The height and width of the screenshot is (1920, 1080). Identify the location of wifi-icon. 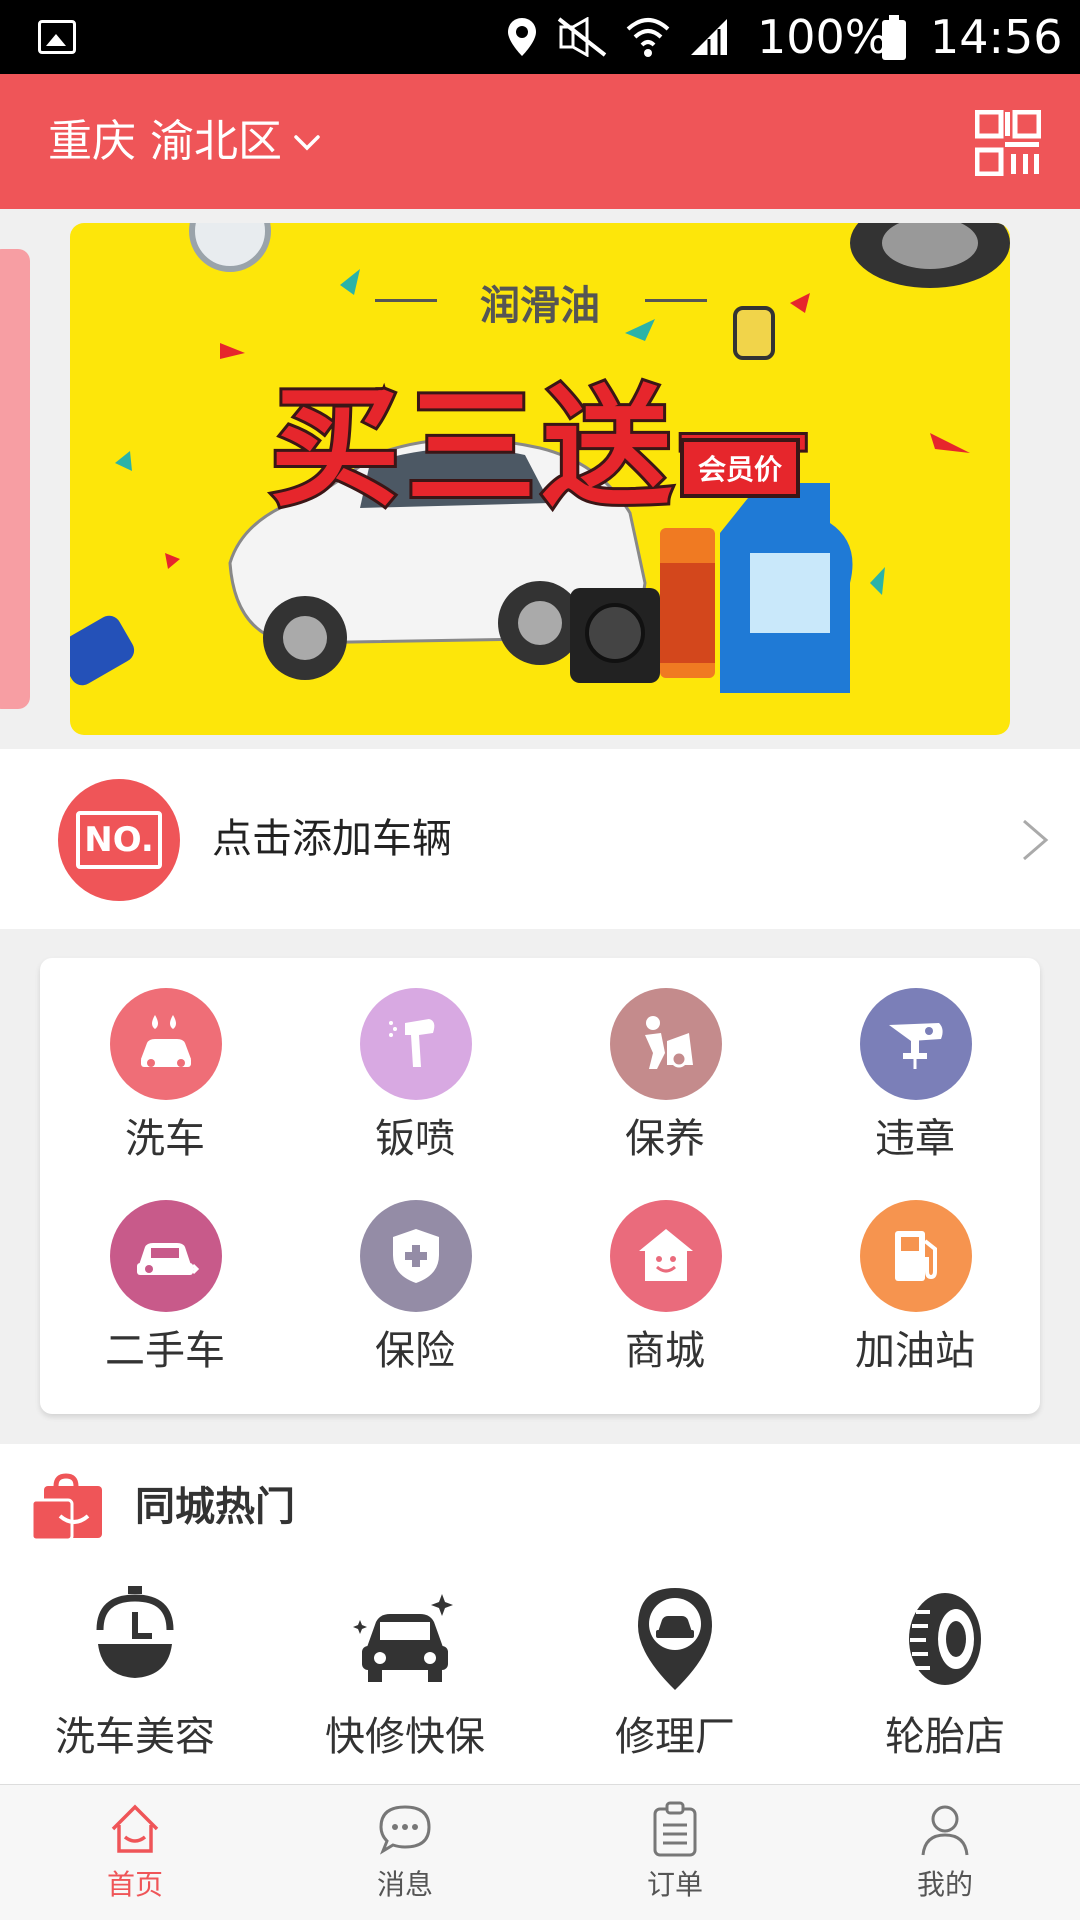
(648, 37).